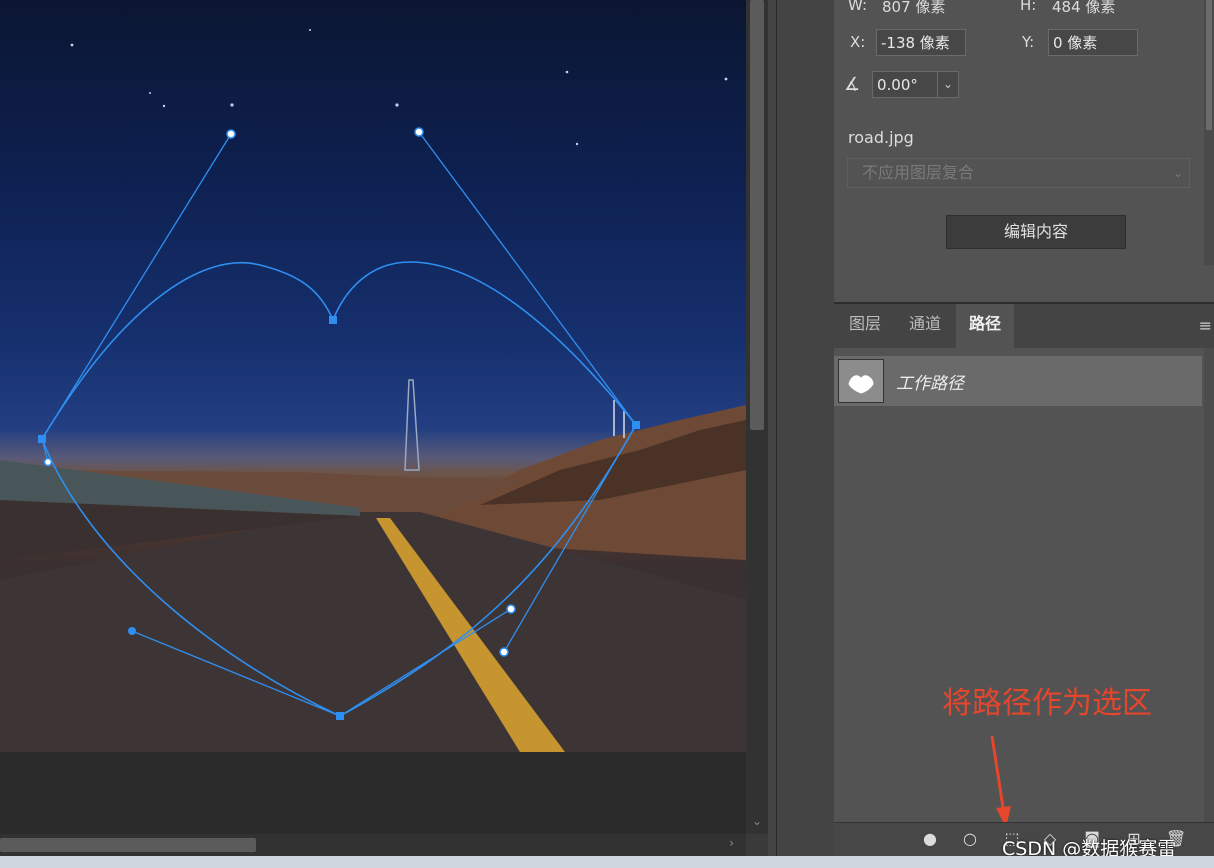 The image size is (1214, 868). What do you see at coordinates (858, 7) in the screenshot?
I see `w-label: W:` at bounding box center [858, 7].